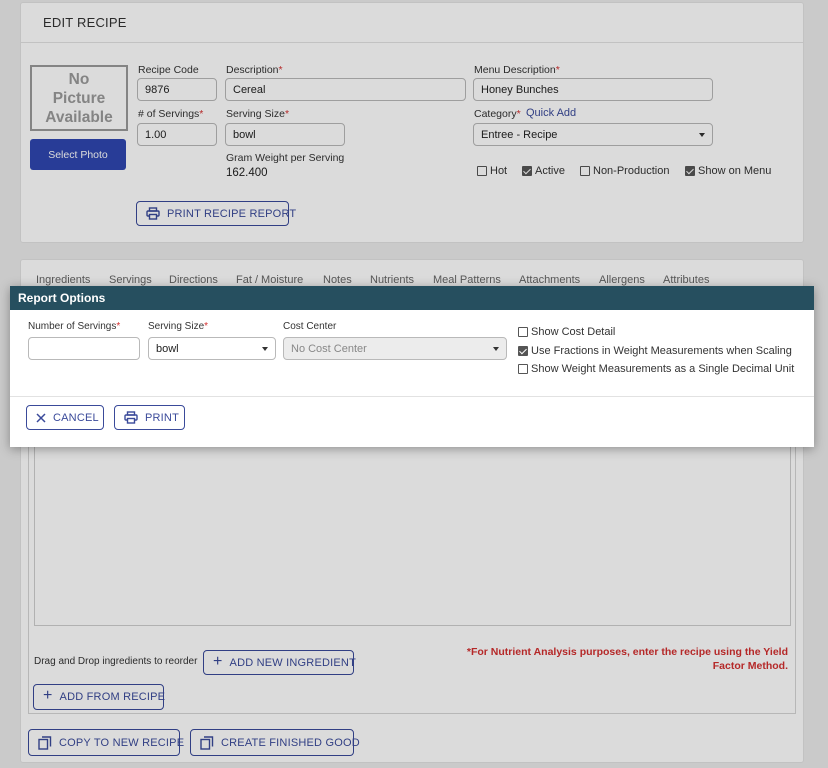 The image size is (828, 768). What do you see at coordinates (310, 326) in the screenshot?
I see `cost-center-label: Cost Center` at bounding box center [310, 326].